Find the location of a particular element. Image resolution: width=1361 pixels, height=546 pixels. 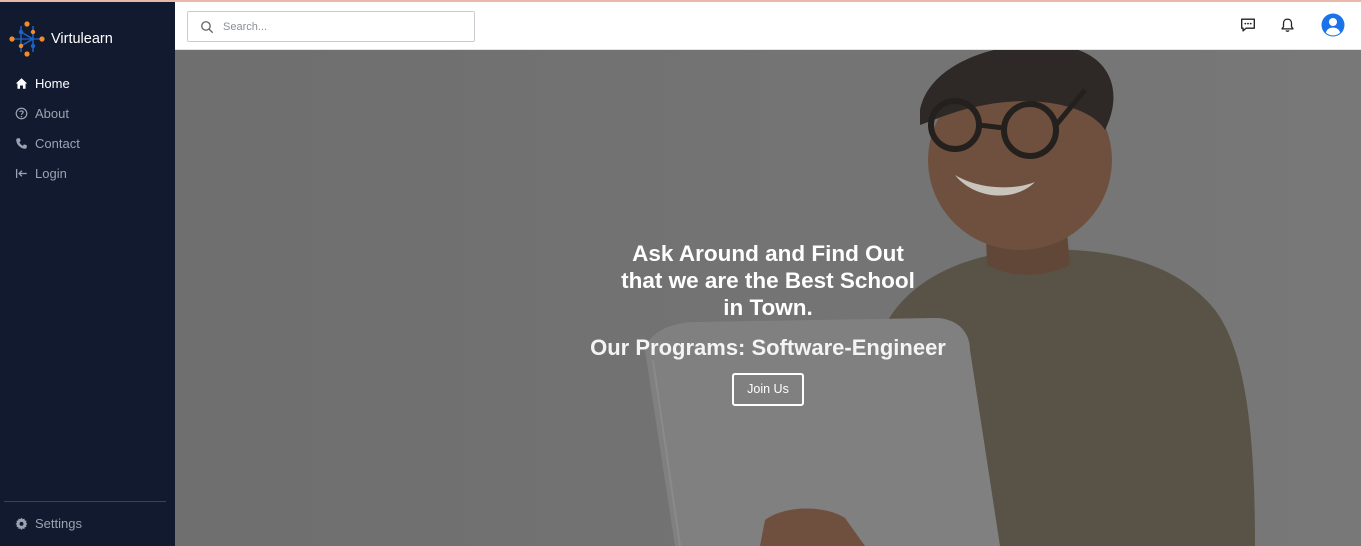

search-box is located at coordinates (331, 26).